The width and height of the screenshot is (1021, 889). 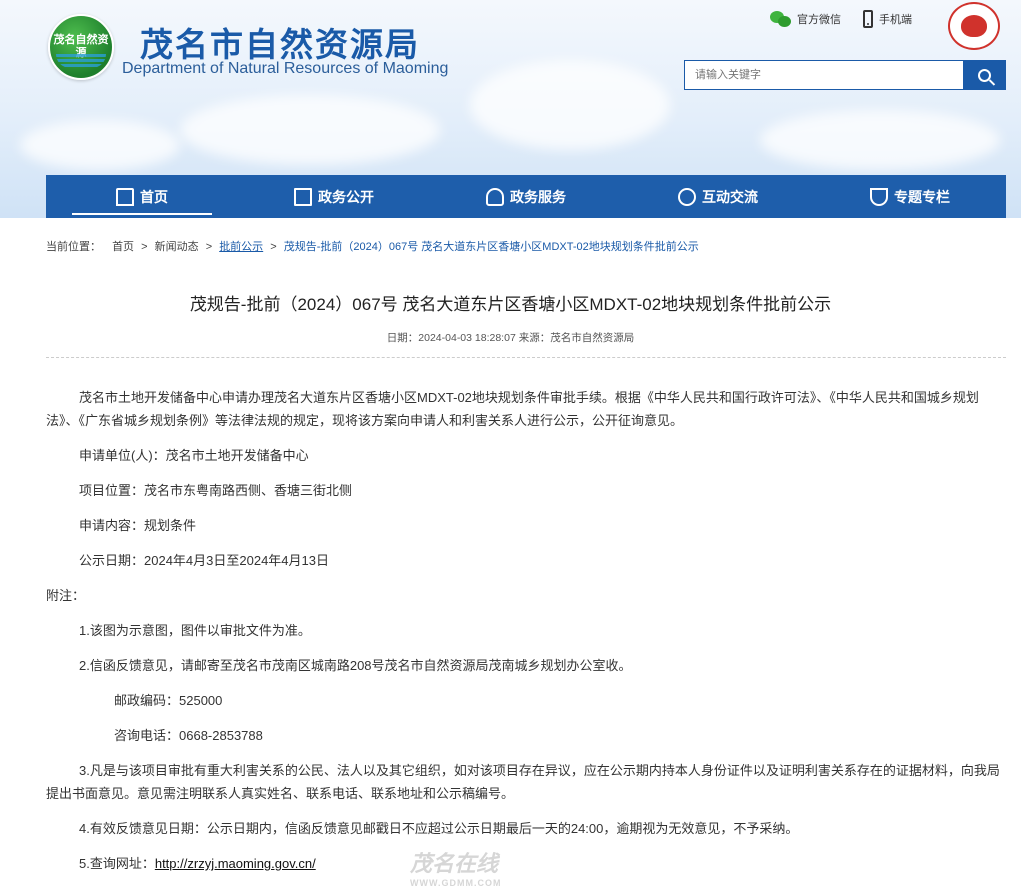 I want to click on breadcrumb-notice: 批前公示, so click(x=241, y=247).